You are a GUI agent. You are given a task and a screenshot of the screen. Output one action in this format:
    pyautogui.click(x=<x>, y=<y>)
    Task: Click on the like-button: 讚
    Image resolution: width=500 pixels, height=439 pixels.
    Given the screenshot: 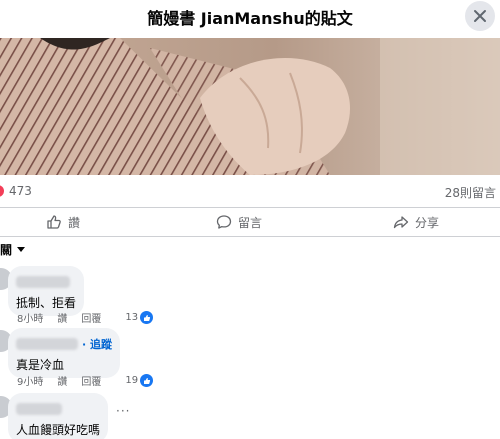 What is the action you would take?
    pyautogui.click(x=63, y=222)
    